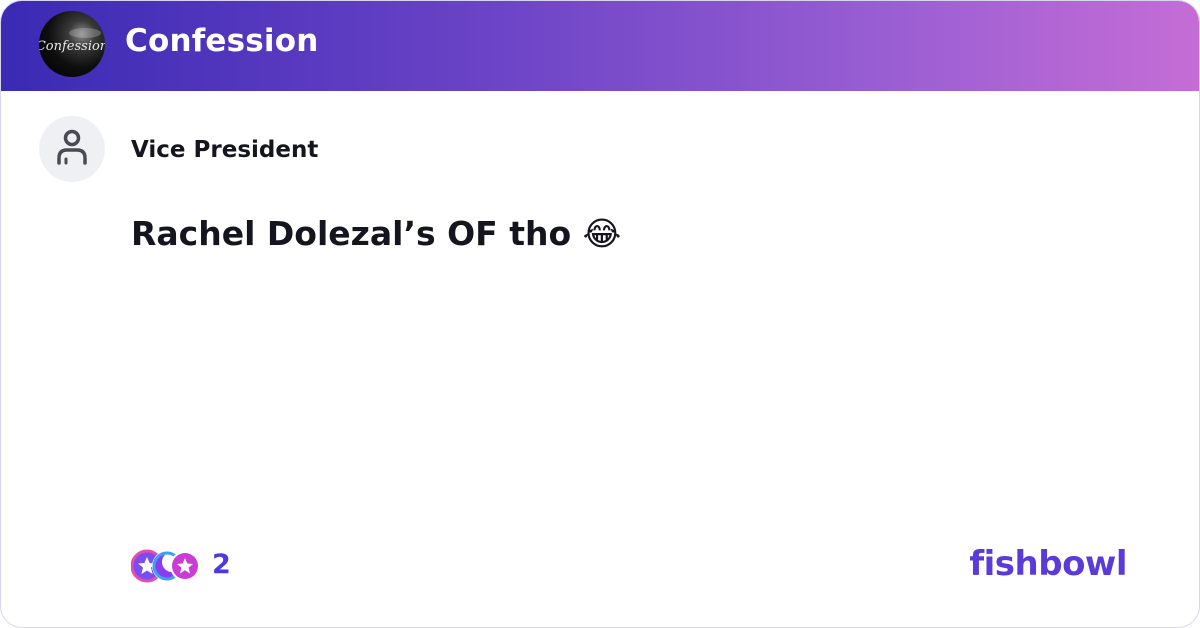 The width and height of the screenshot is (1200, 628). Describe the element at coordinates (600, 46) in the screenshot. I see `bowl-header: Confession Confession` at that location.